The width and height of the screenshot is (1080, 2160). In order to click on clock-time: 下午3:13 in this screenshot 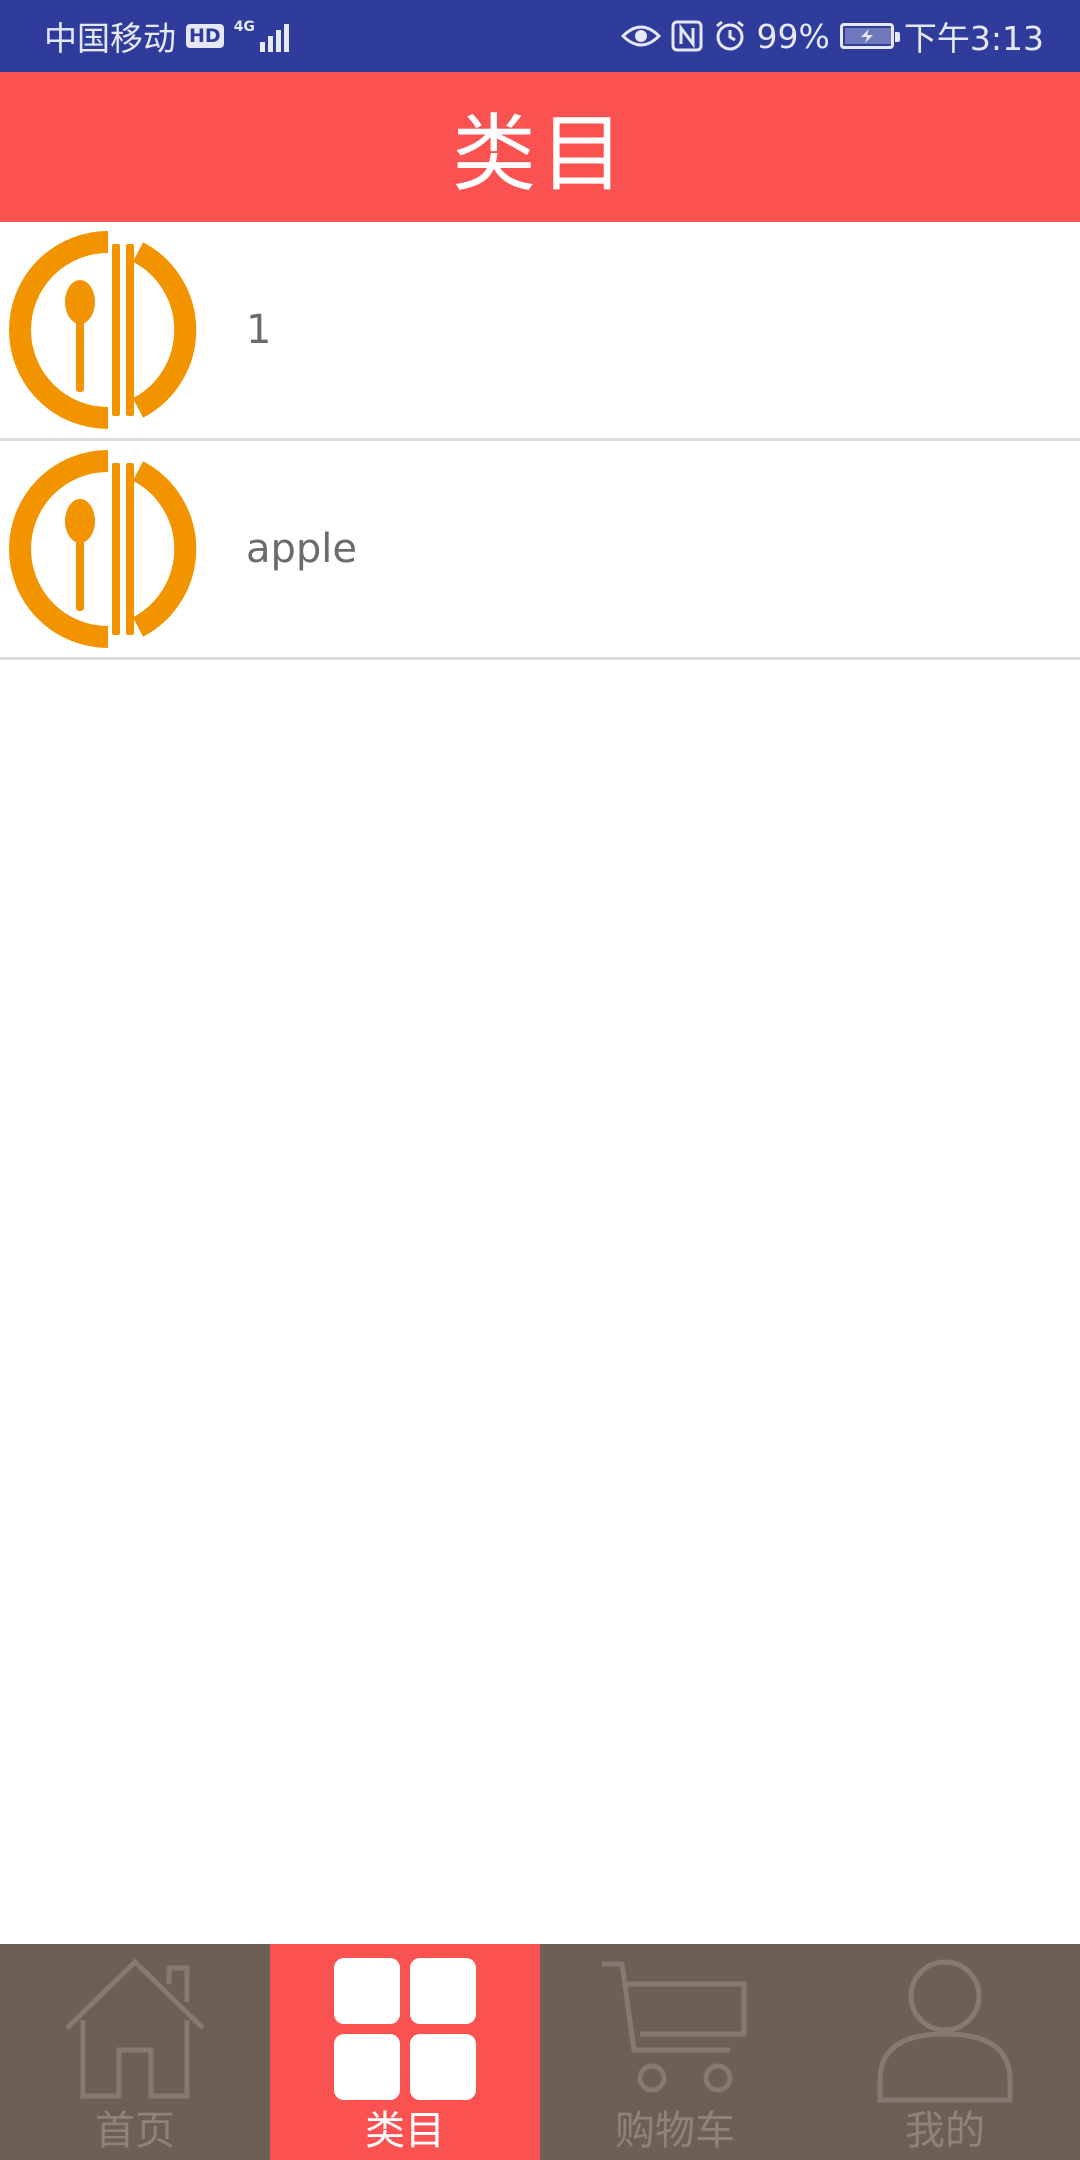, I will do `click(973, 38)`.